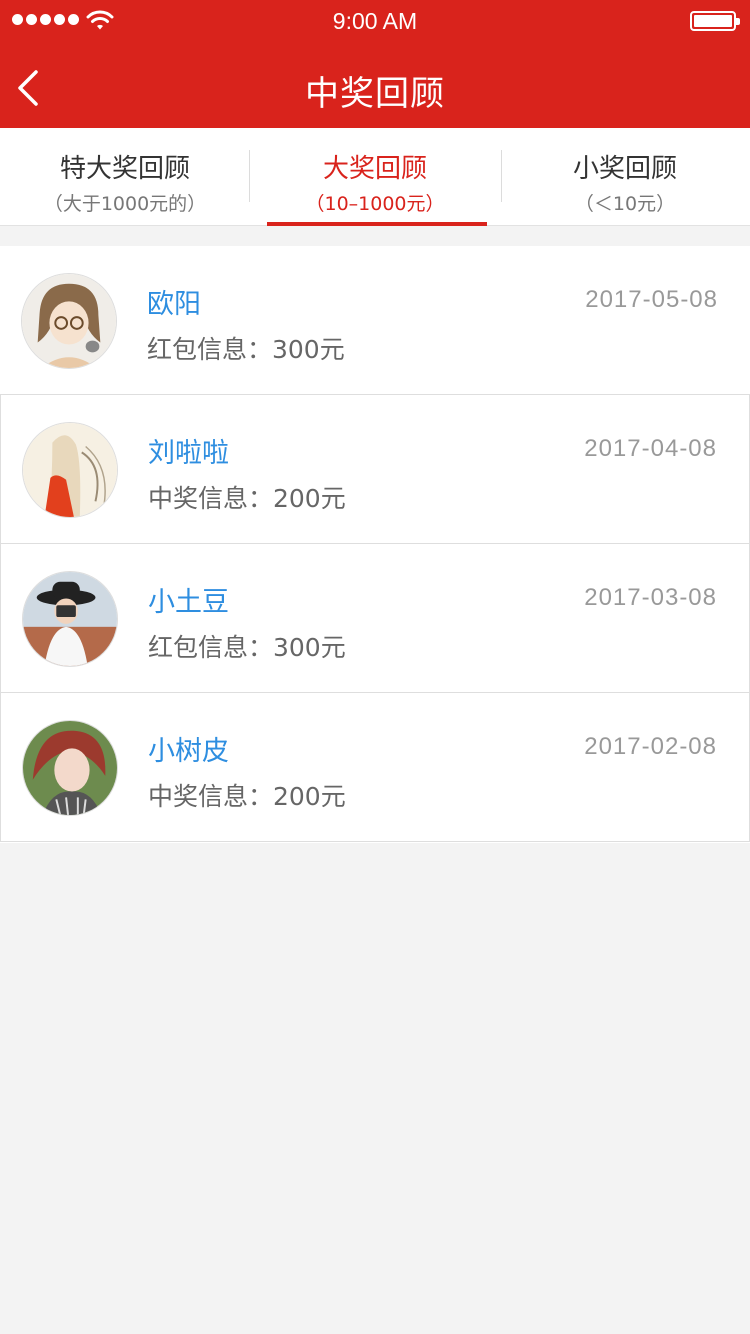  Describe the element at coordinates (650, 597) in the screenshot. I see `record-date: 2017-03-08` at that location.